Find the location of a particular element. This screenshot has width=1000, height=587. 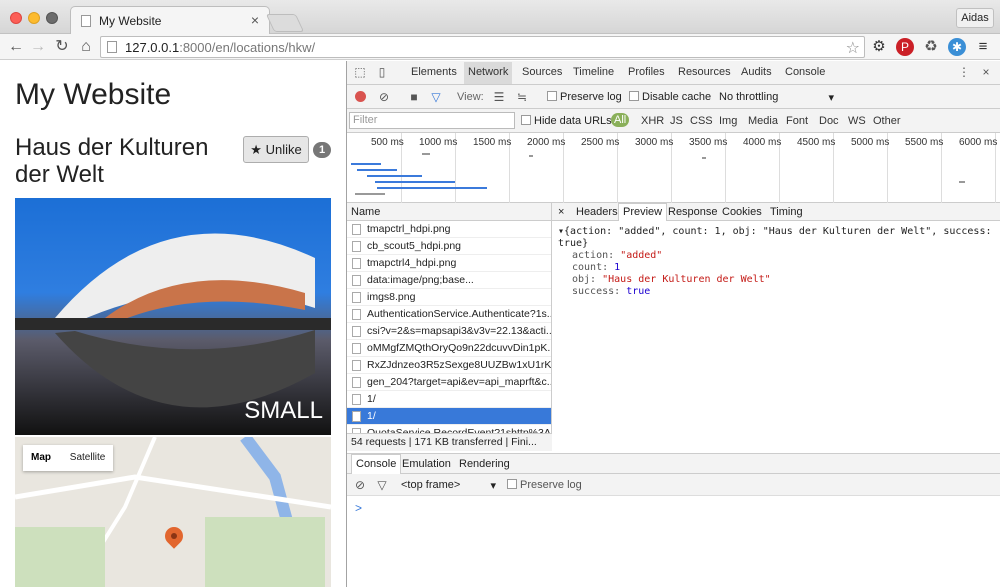

console-preserve-log-checkbox: Preserve log is located at coordinates (544, 485).